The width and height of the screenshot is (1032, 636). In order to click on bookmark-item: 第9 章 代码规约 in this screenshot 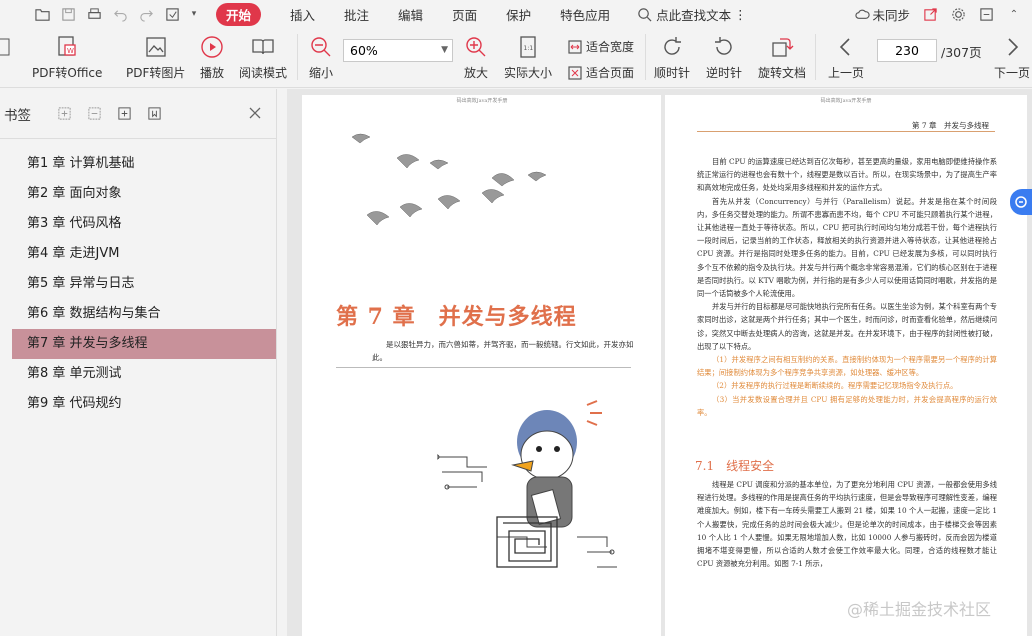, I will do `click(144, 404)`.